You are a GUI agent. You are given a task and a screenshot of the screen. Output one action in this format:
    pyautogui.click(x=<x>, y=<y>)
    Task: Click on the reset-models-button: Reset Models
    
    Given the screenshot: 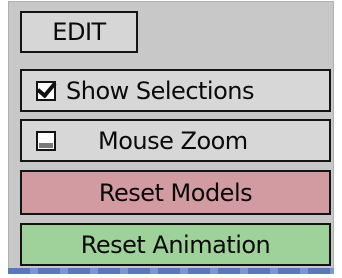 What is the action you would take?
    pyautogui.click(x=175, y=192)
    